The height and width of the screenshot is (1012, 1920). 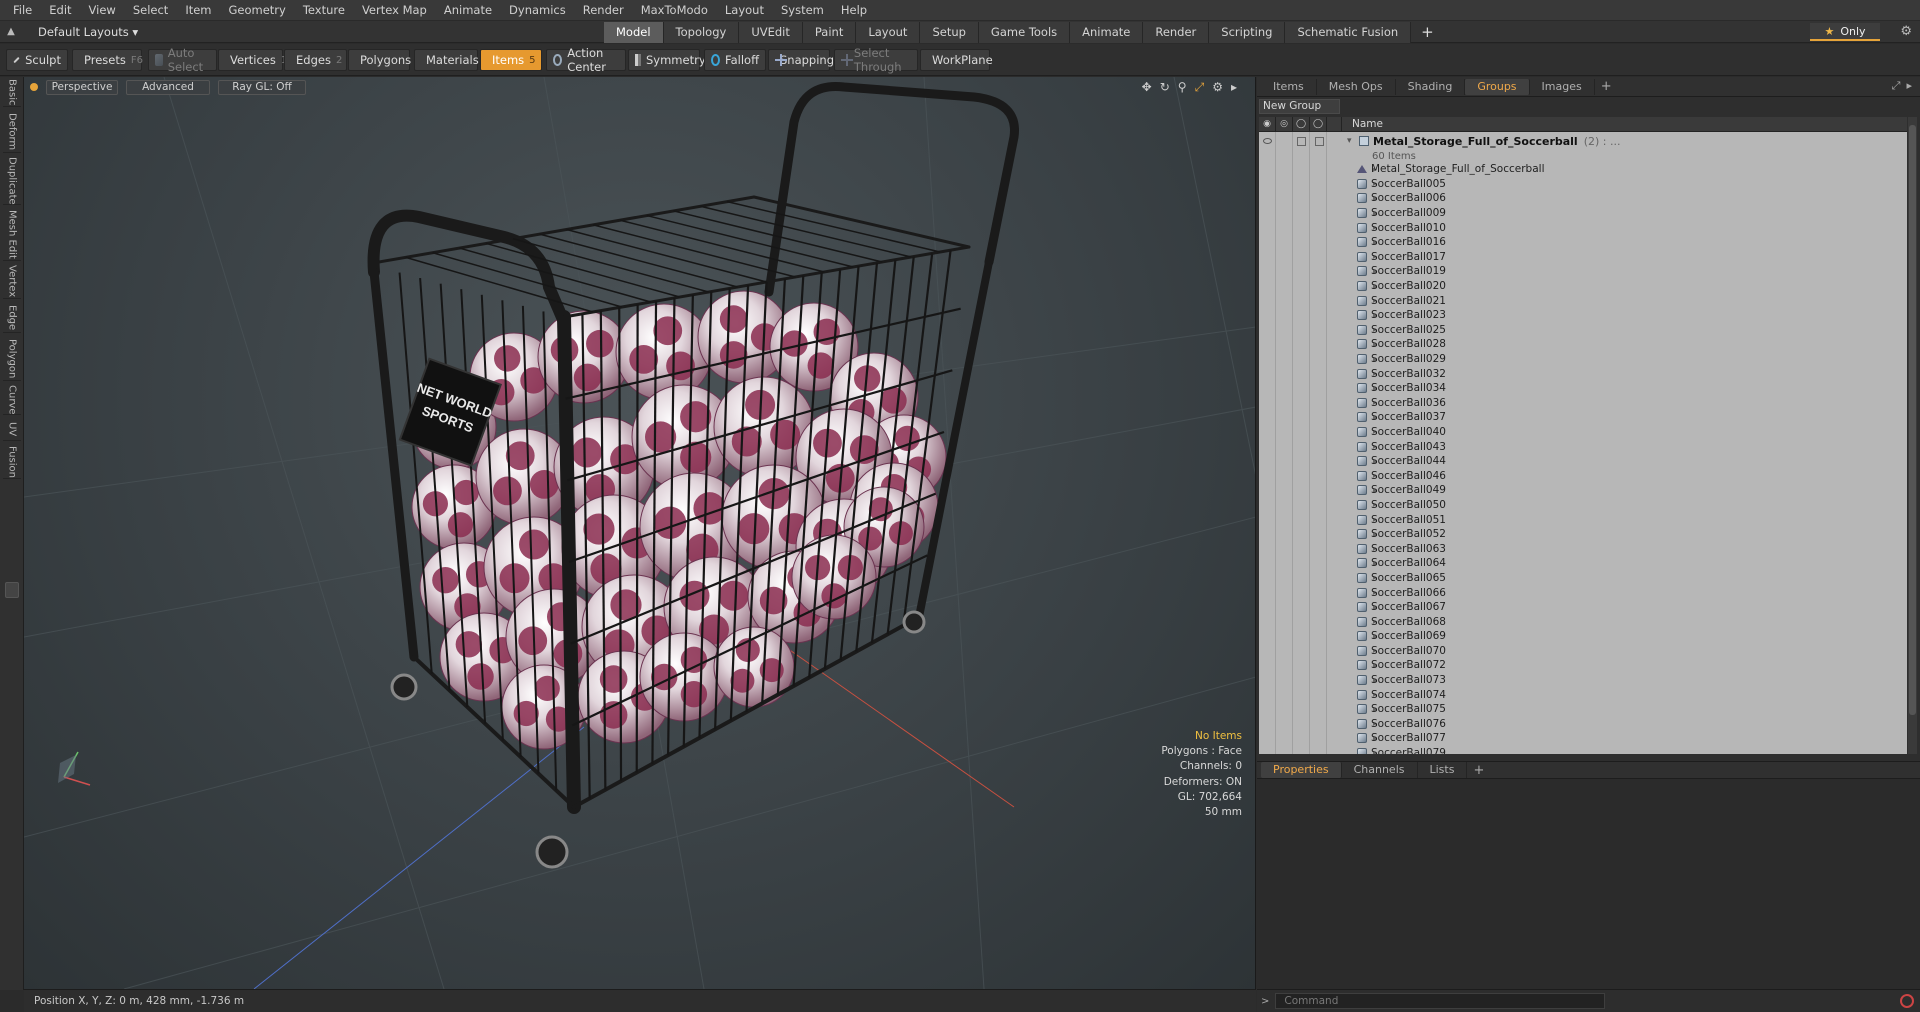 I want to click on left-tab-basic: Basic, so click(x=12, y=93).